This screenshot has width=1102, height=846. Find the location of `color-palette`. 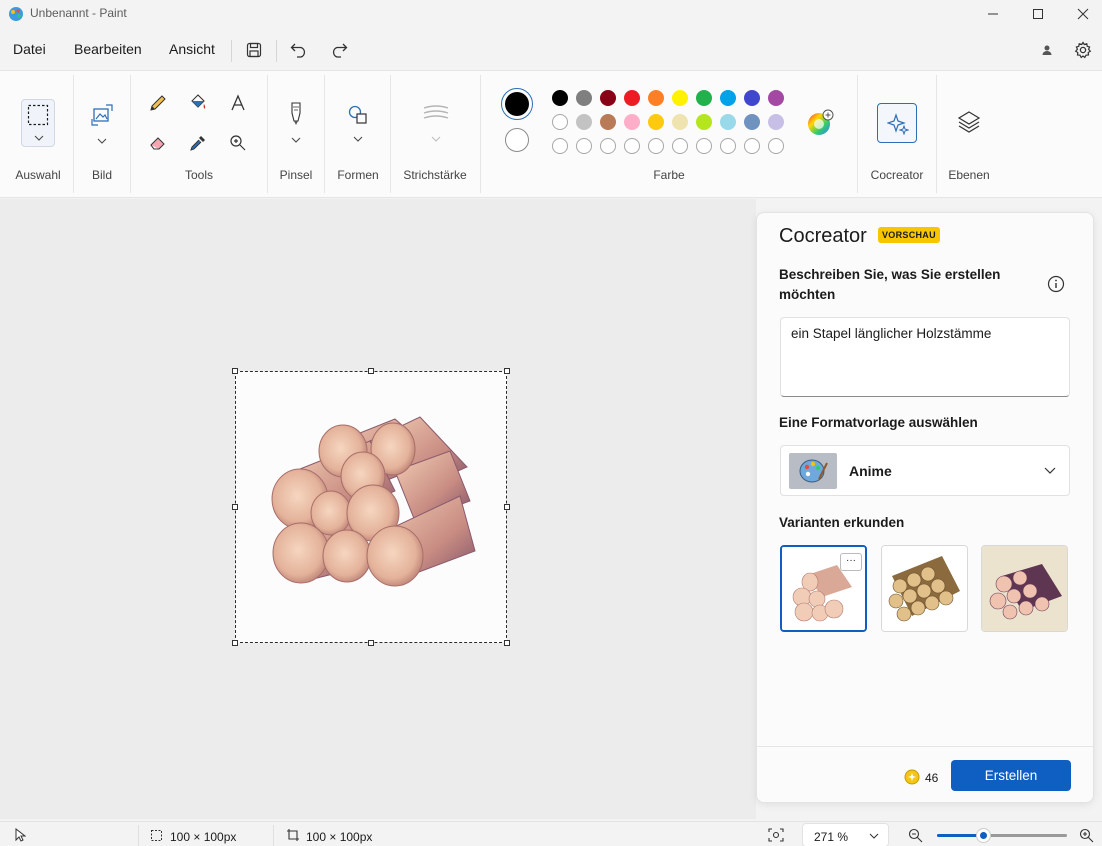

color-palette is located at coordinates (669, 125).